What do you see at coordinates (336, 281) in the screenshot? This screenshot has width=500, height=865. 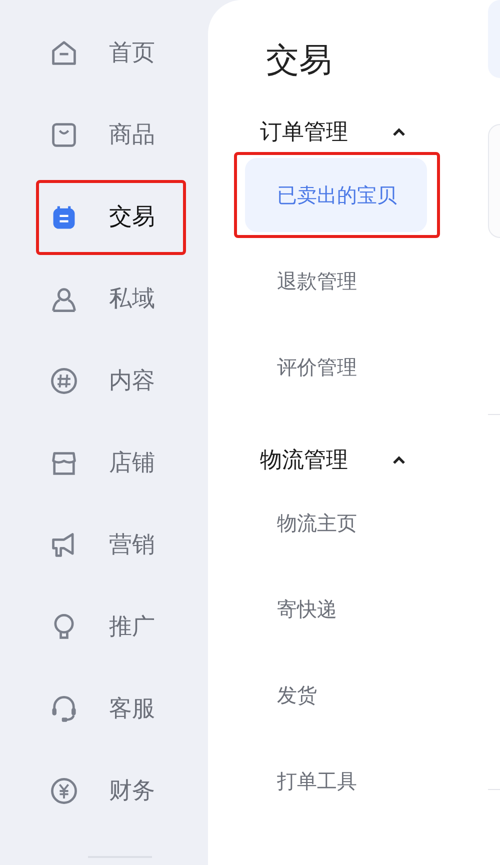 I see `submenu-item: 退款管理` at bounding box center [336, 281].